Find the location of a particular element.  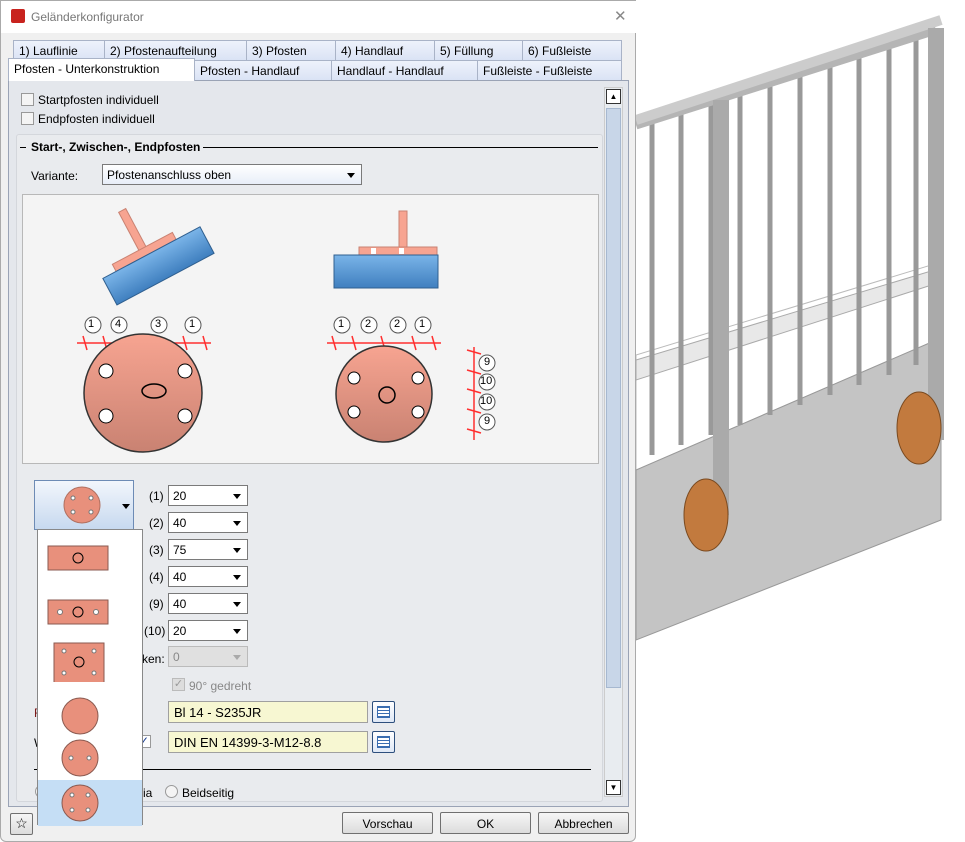

dim-label: (10) is located at coordinates (155, 631).